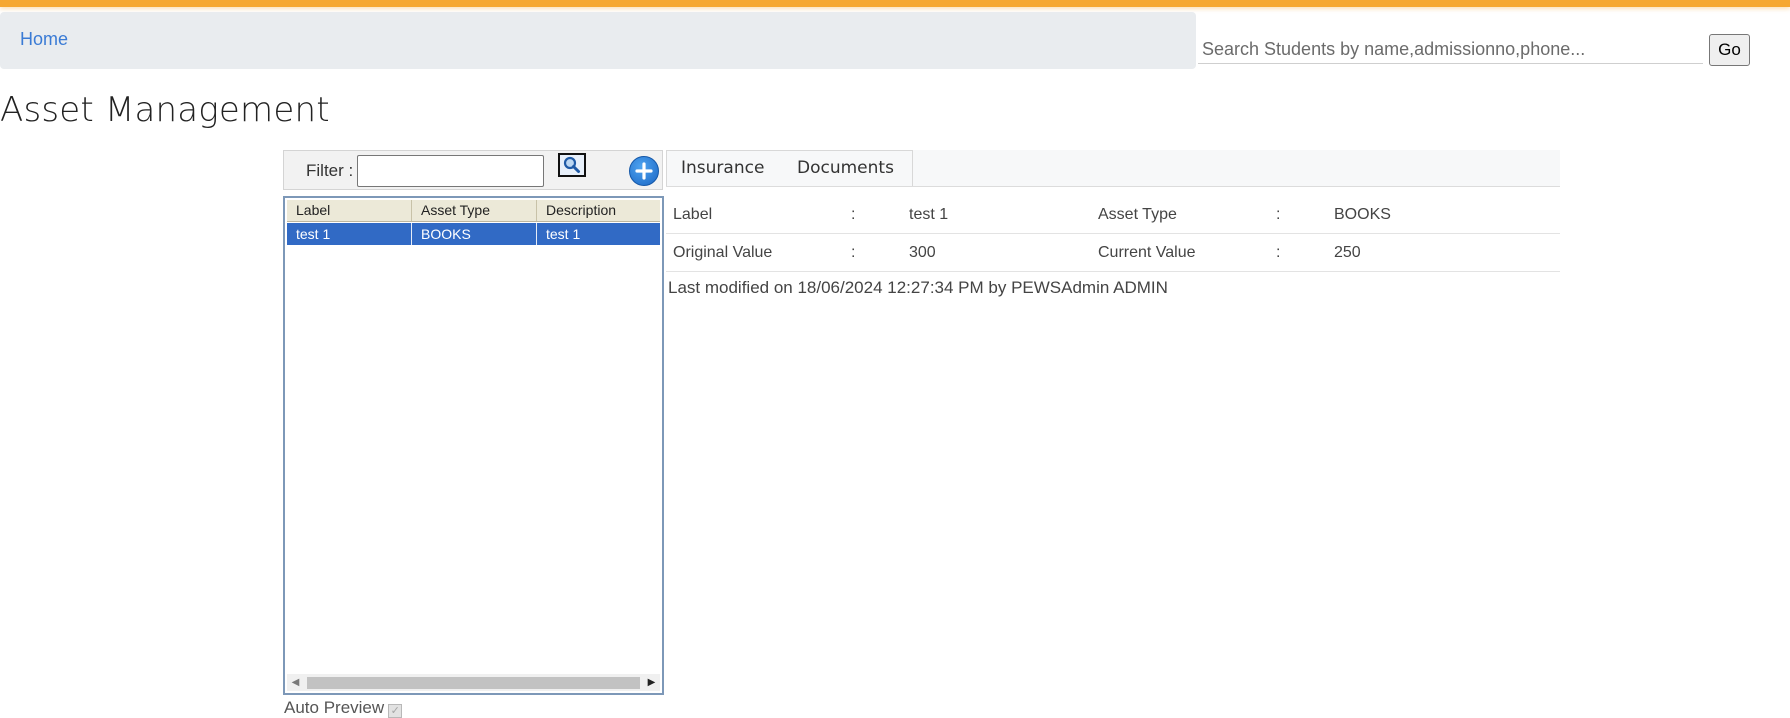 This screenshot has width=1790, height=718. I want to click on detail-tabs: Insurance Documents, so click(1113, 168).